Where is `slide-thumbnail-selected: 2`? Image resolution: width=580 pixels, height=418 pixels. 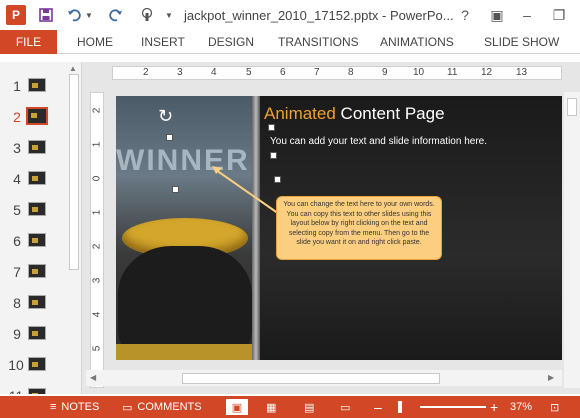 slide-thumbnail-selected: 2 is located at coordinates (34, 118).